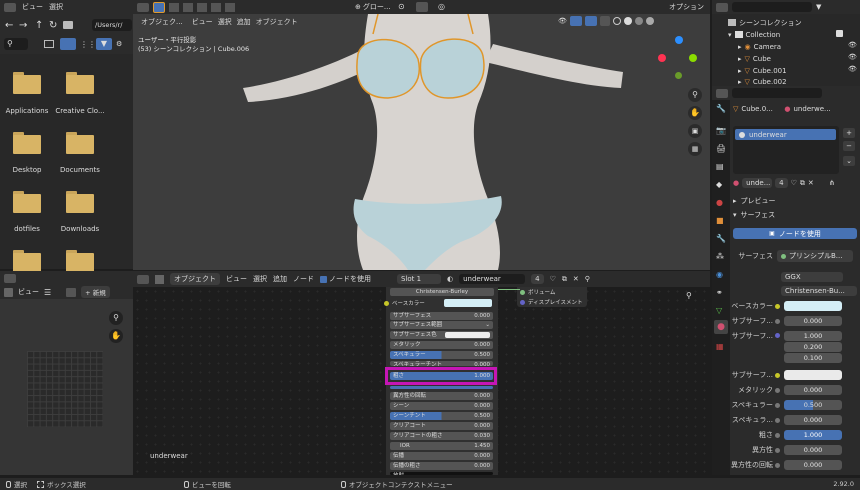  Describe the element at coordinates (813, 450) in the screenshot. I see `anisotropic-value: 0.000` at that location.